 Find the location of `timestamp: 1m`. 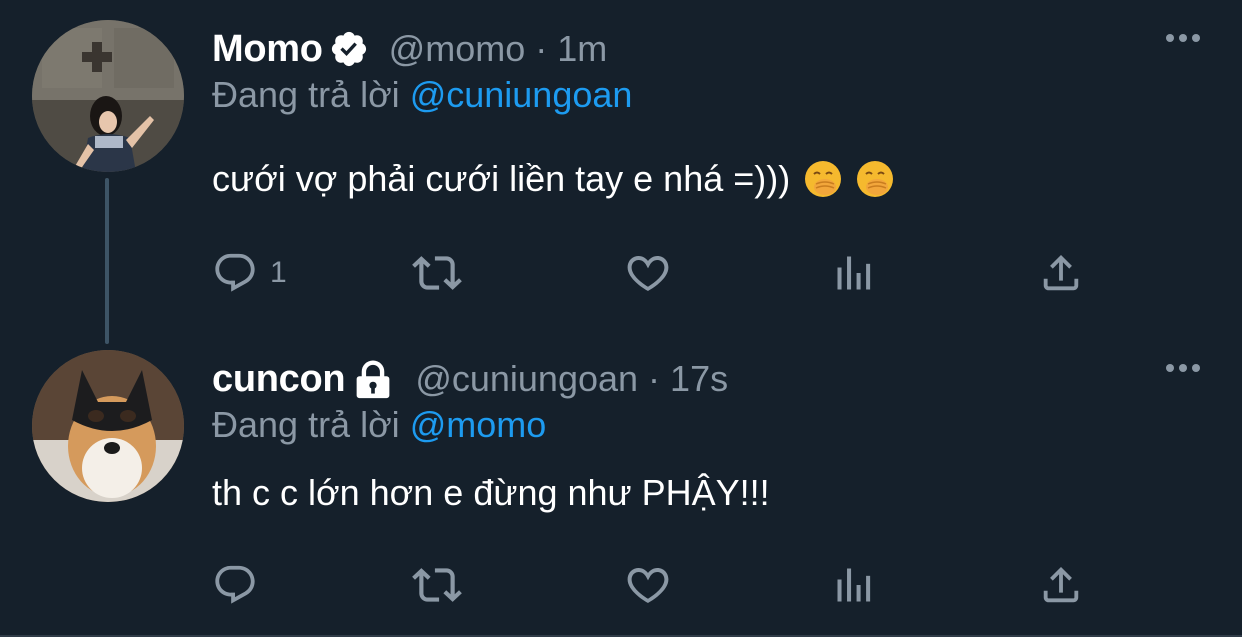

timestamp: 1m is located at coordinates (582, 49).